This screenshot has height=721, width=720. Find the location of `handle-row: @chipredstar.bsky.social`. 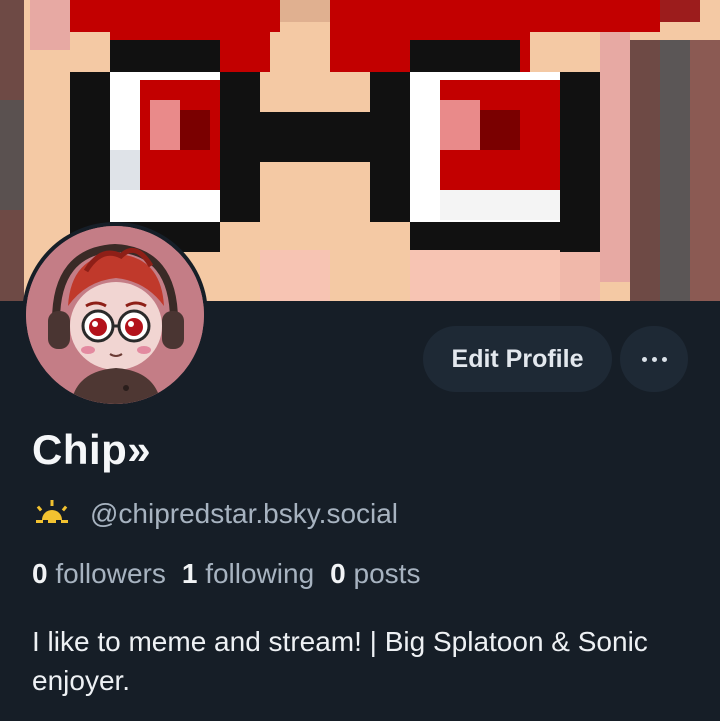

handle-row: @chipredstar.bsky.social is located at coordinates (215, 514).